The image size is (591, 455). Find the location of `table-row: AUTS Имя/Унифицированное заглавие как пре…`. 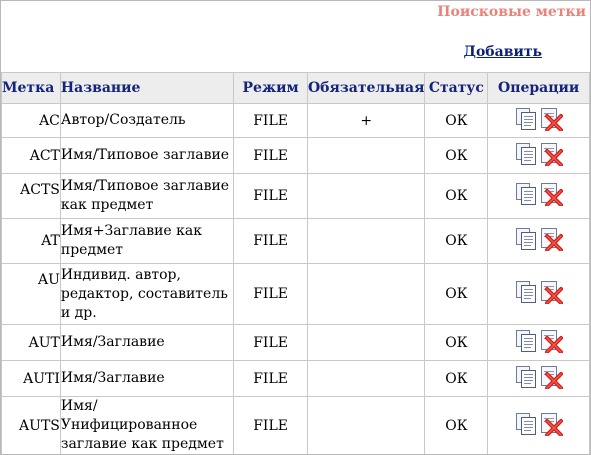

table-row: AUTS Имя/Унифицированное заглавие как пре… is located at coordinates (295, 425).